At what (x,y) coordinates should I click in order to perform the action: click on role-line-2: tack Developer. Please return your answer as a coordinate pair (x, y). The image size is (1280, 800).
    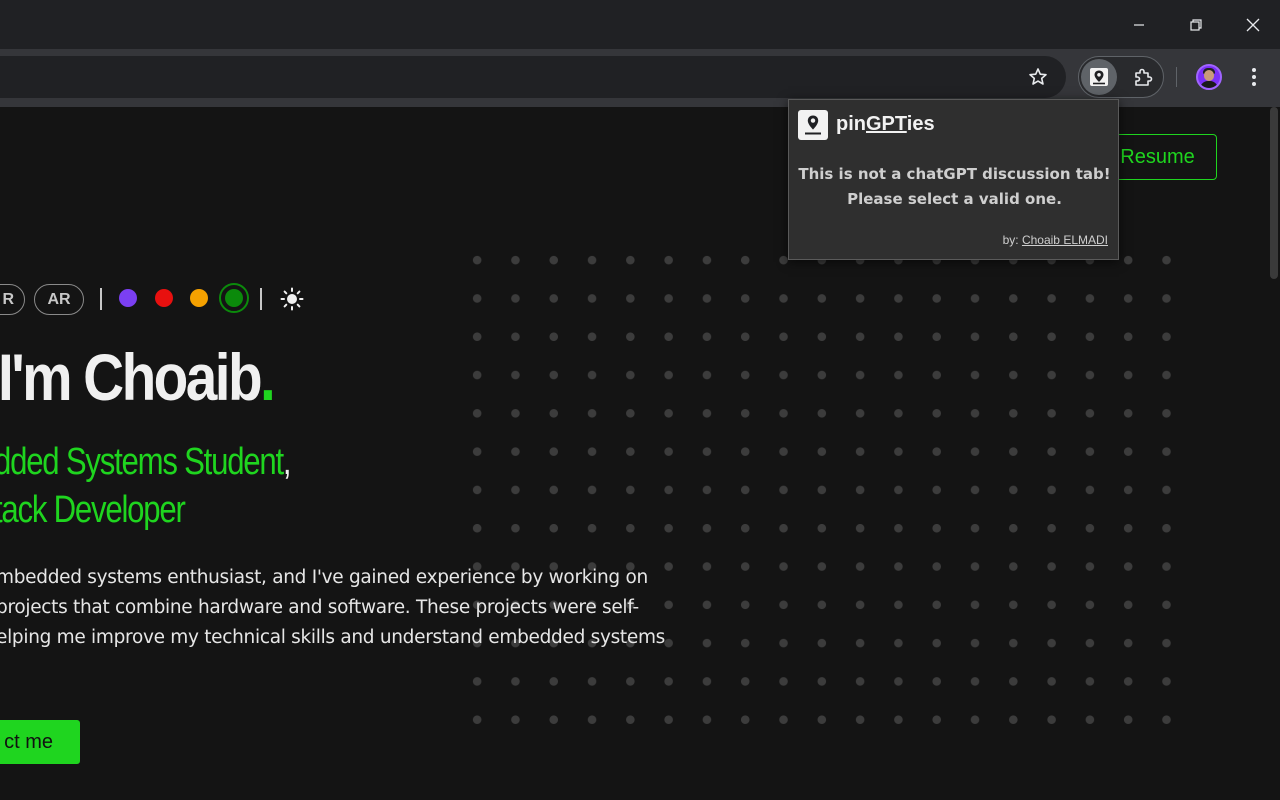
    Looking at the image, I should click on (93, 510).